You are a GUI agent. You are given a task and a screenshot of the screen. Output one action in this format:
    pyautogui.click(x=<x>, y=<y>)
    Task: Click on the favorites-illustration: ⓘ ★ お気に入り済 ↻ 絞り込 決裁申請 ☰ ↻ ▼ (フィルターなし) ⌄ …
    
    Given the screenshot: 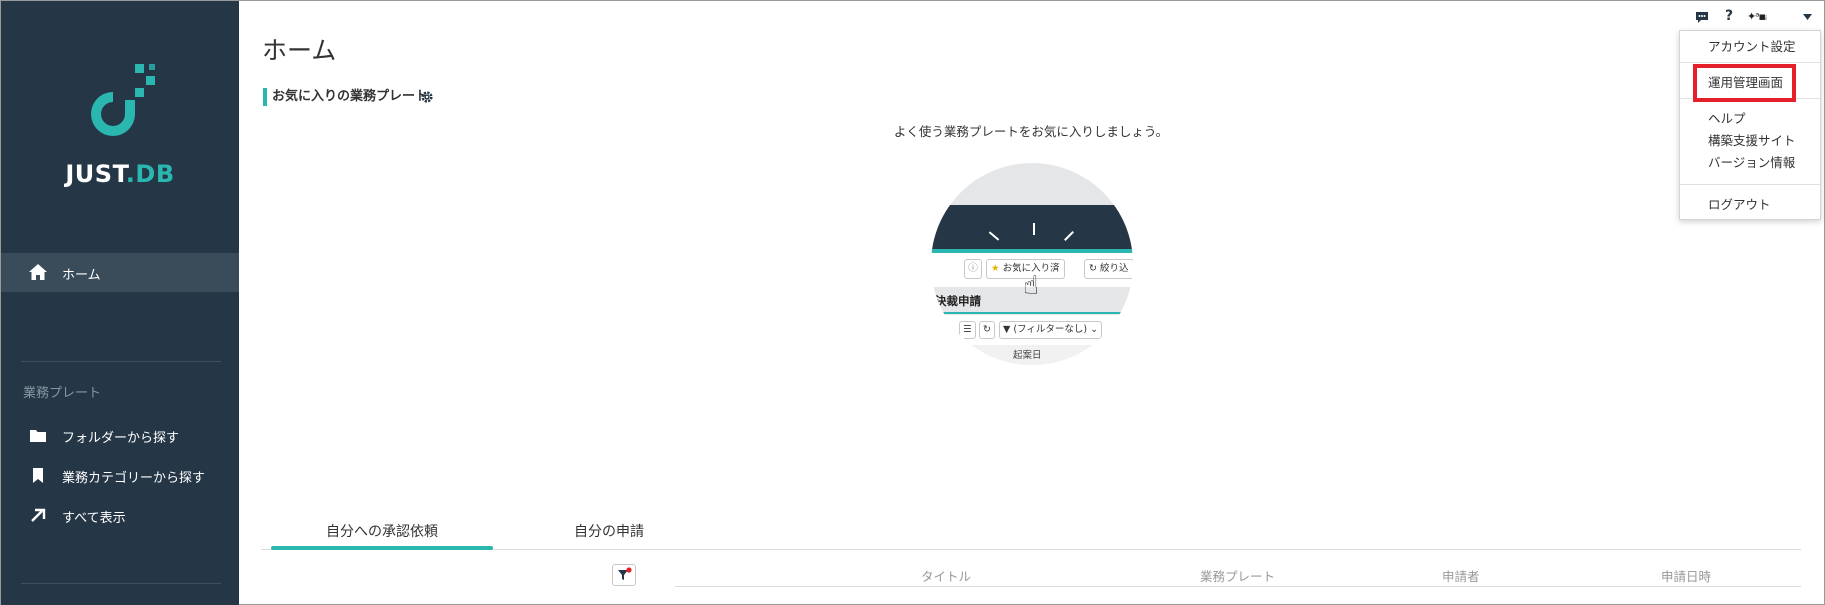 What is the action you would take?
    pyautogui.click(x=1032, y=264)
    